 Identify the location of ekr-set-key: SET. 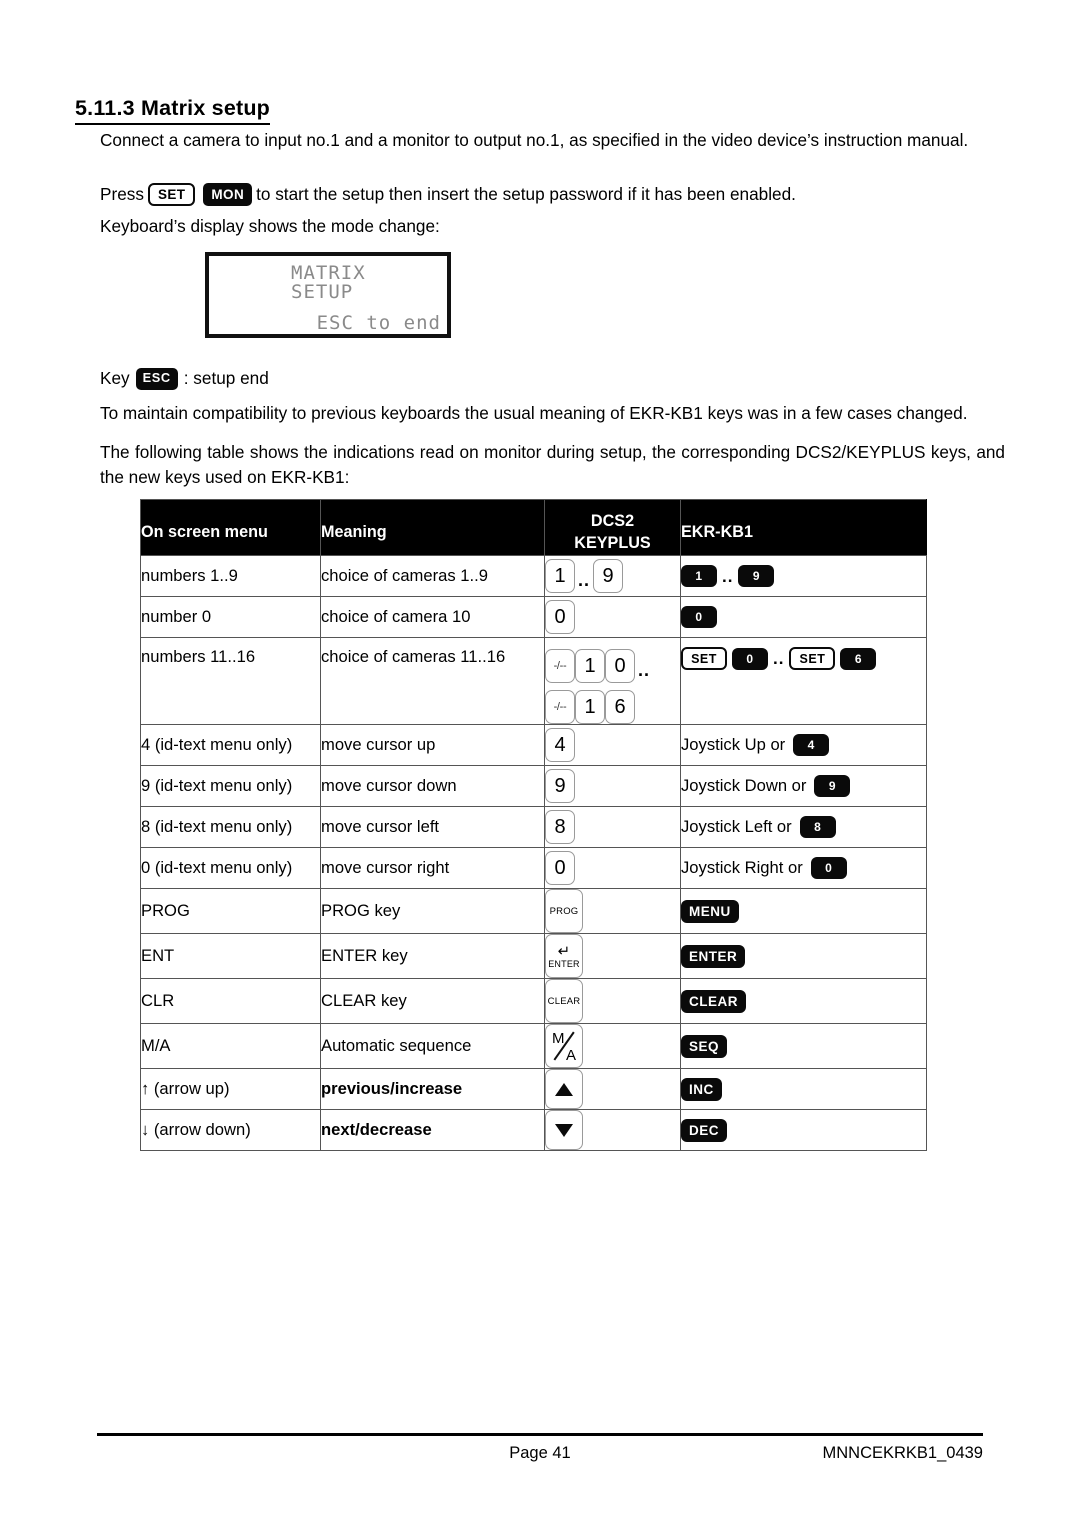
(704, 658).